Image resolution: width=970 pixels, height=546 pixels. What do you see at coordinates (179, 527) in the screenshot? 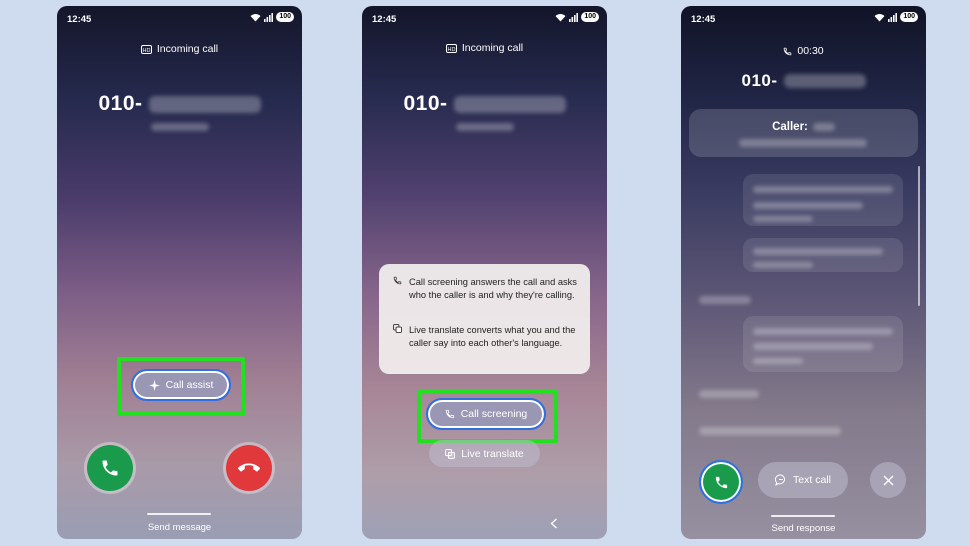
I see `send-message-label: Send message` at bounding box center [179, 527].